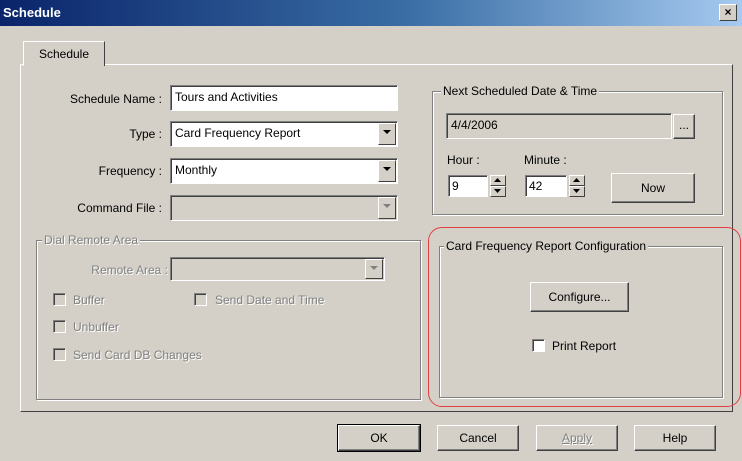  What do you see at coordinates (468, 186) in the screenshot?
I see `hour-input: 9` at bounding box center [468, 186].